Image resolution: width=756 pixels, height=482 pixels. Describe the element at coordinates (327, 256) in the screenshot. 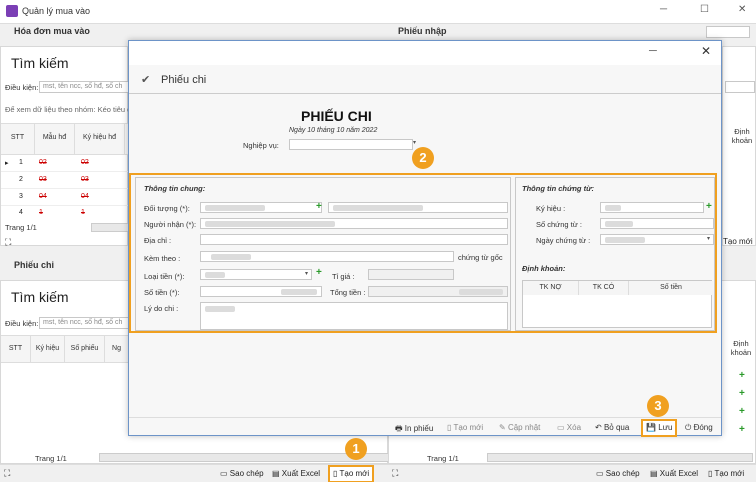

I see `kem-theo-input` at that location.